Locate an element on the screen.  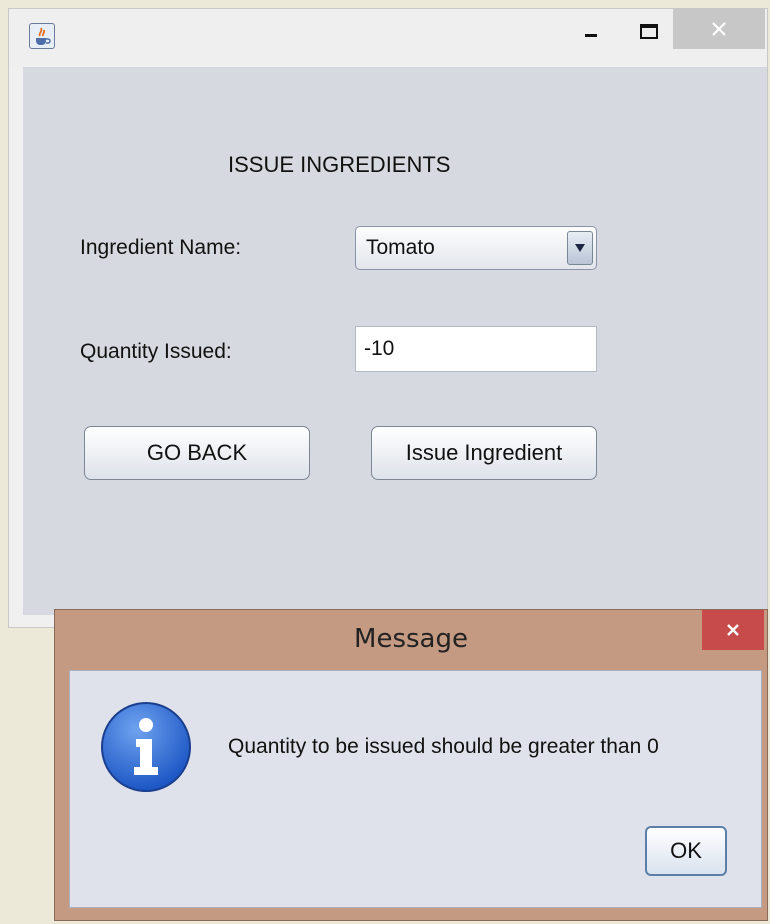
issue-ingredient-button: Issue Ingredient is located at coordinates (484, 453).